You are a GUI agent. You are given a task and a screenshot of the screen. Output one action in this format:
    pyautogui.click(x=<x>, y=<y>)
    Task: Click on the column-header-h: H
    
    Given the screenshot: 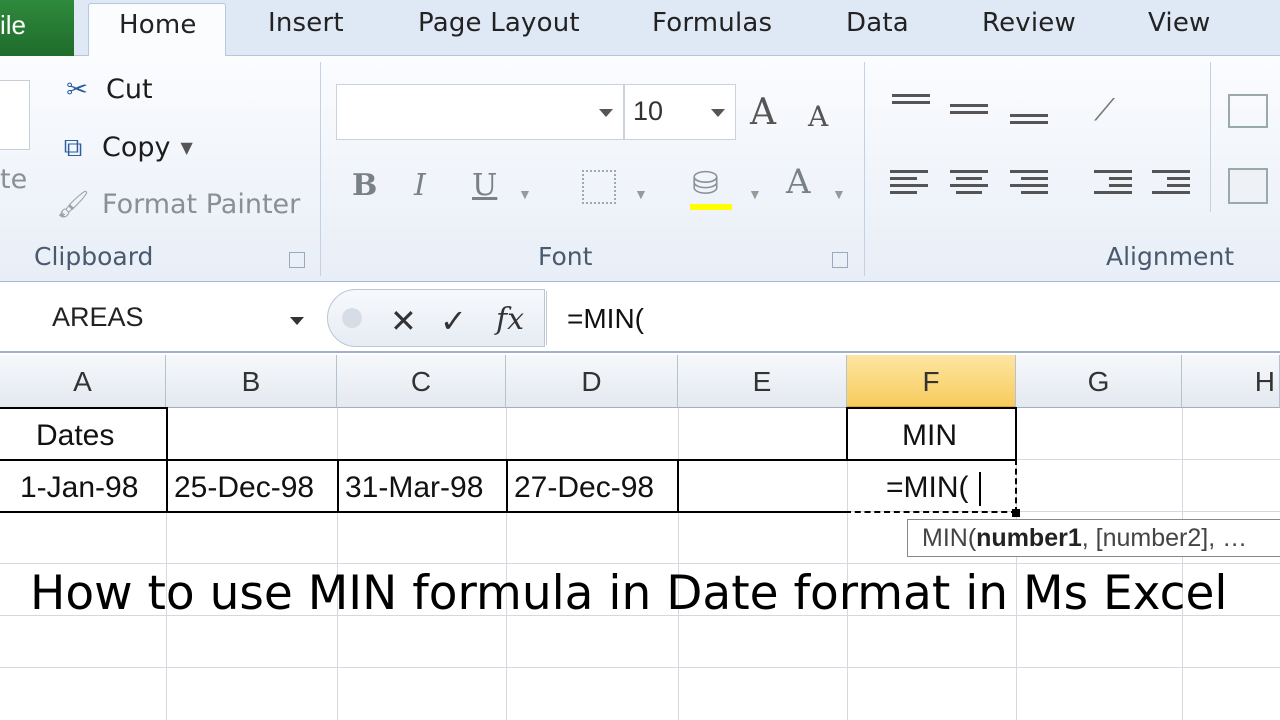 What is the action you would take?
    pyautogui.click(x=1231, y=381)
    